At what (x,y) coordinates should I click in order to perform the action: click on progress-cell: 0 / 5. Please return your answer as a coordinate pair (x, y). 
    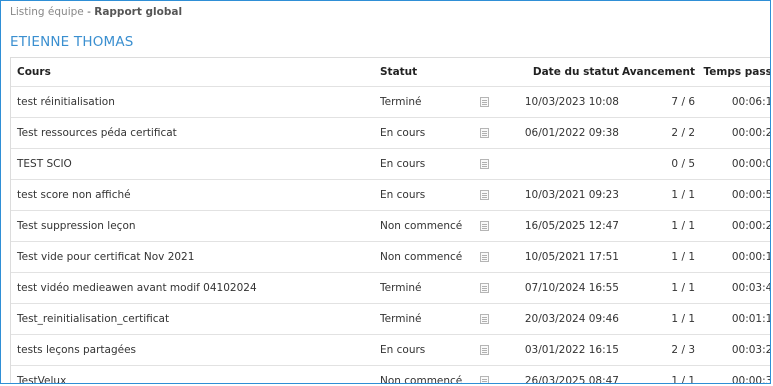
    Looking at the image, I should click on (658, 164).